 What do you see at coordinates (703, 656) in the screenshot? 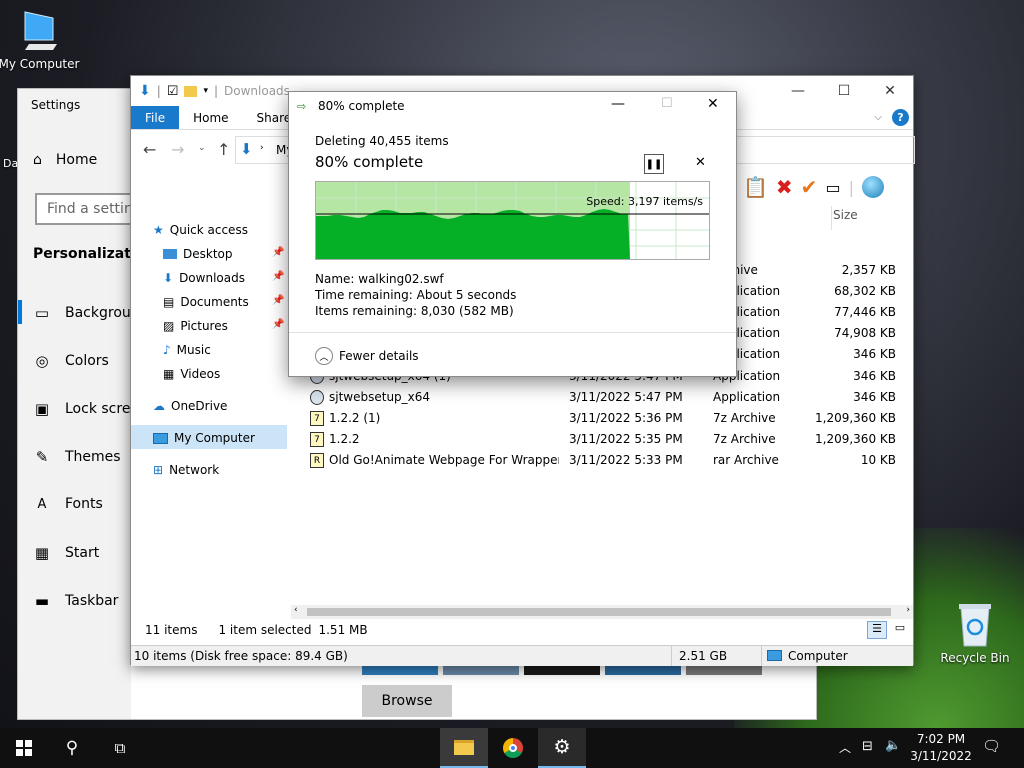
I see `total-size: 2.51 GB` at bounding box center [703, 656].